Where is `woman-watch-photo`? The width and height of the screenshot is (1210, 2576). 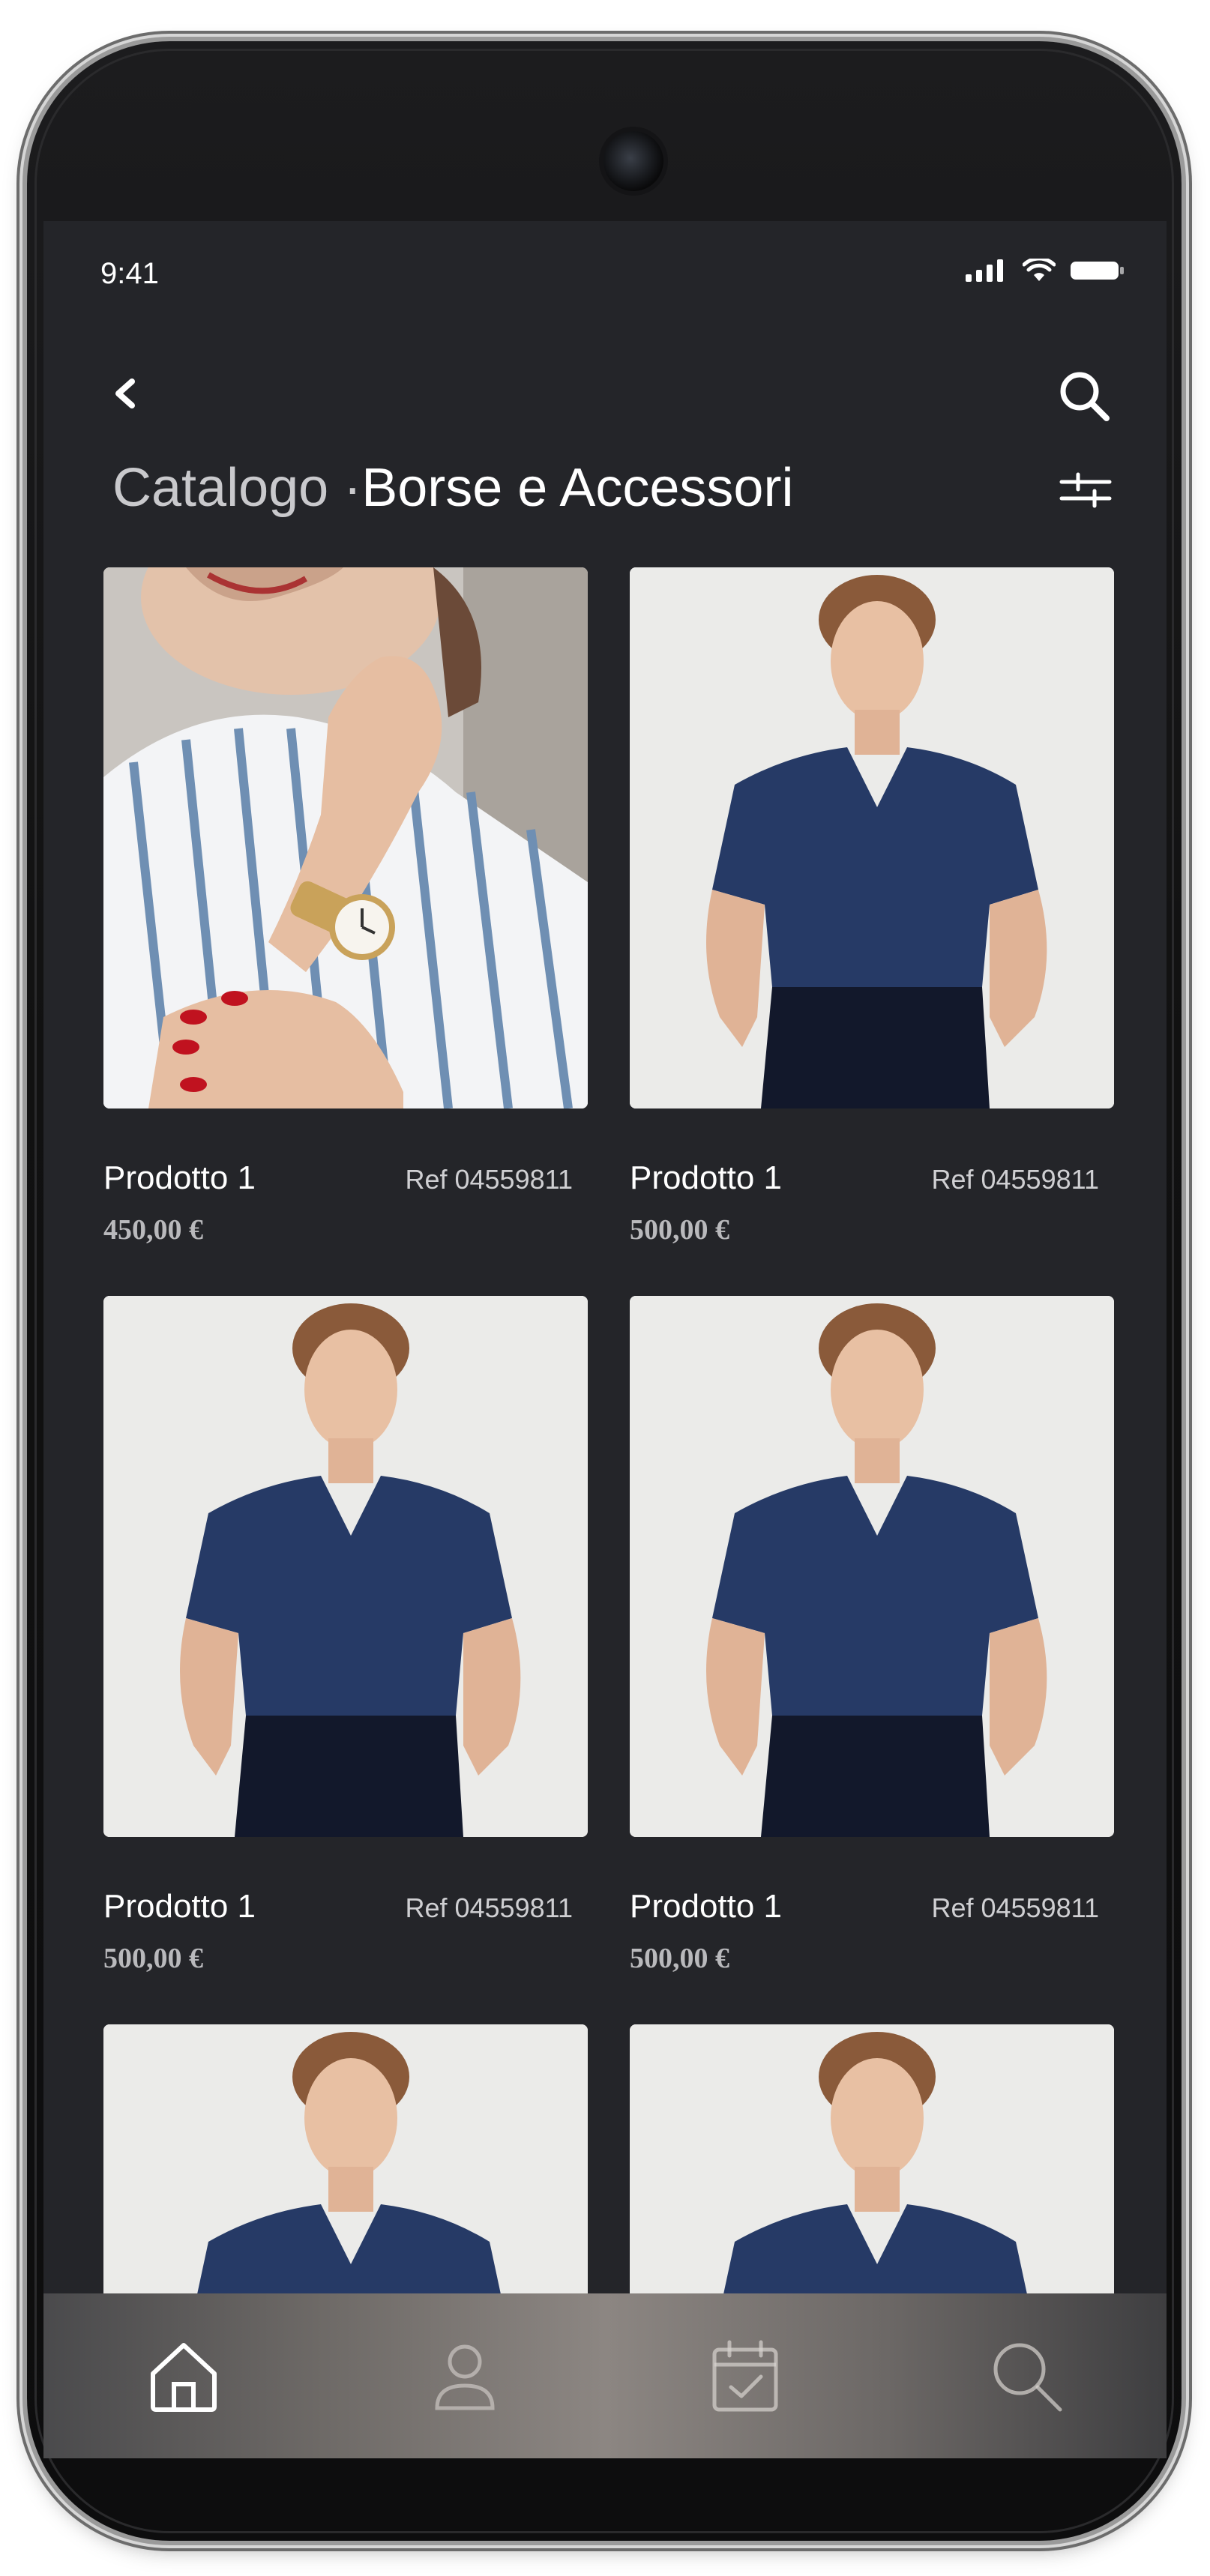 woman-watch-photo is located at coordinates (345, 838).